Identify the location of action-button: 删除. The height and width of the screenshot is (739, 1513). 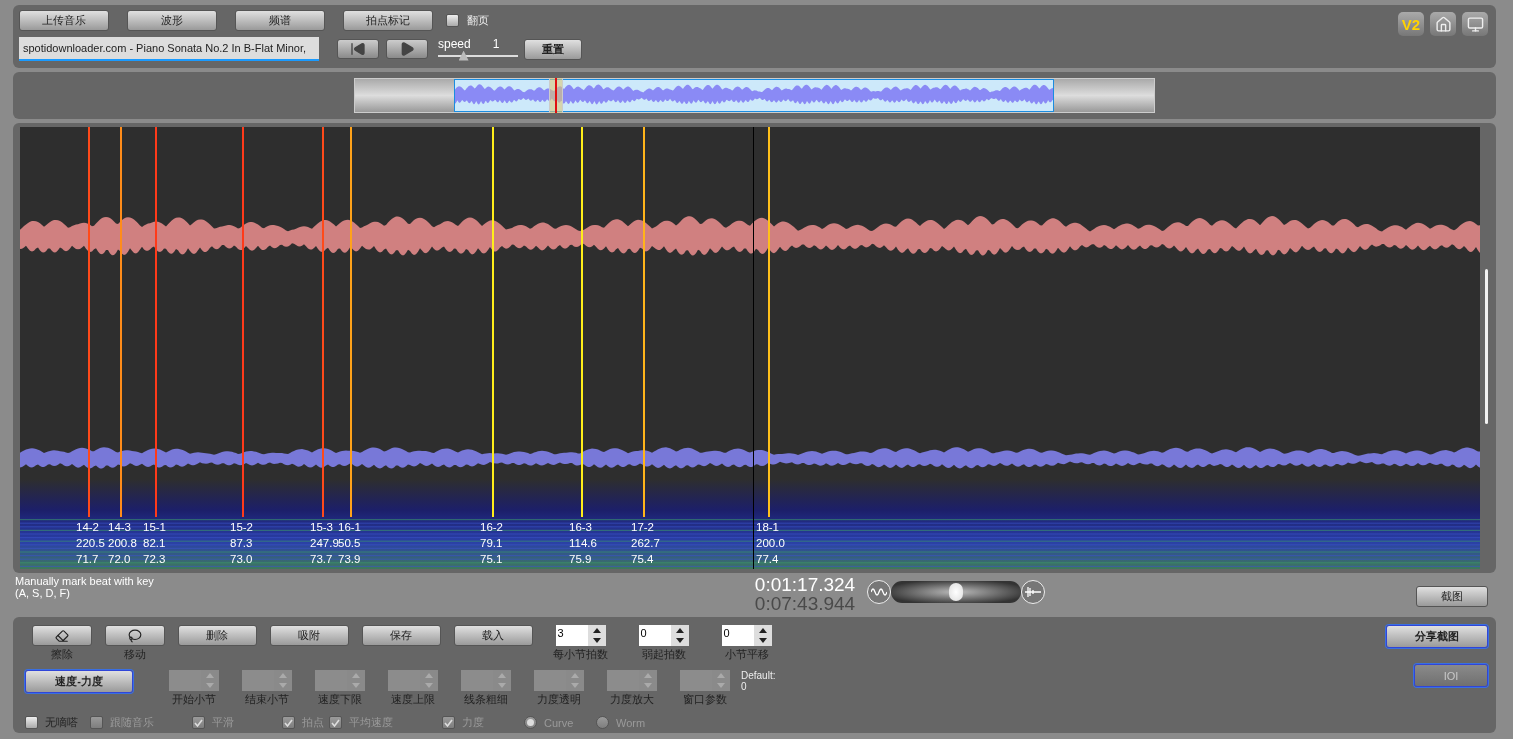
(217, 636).